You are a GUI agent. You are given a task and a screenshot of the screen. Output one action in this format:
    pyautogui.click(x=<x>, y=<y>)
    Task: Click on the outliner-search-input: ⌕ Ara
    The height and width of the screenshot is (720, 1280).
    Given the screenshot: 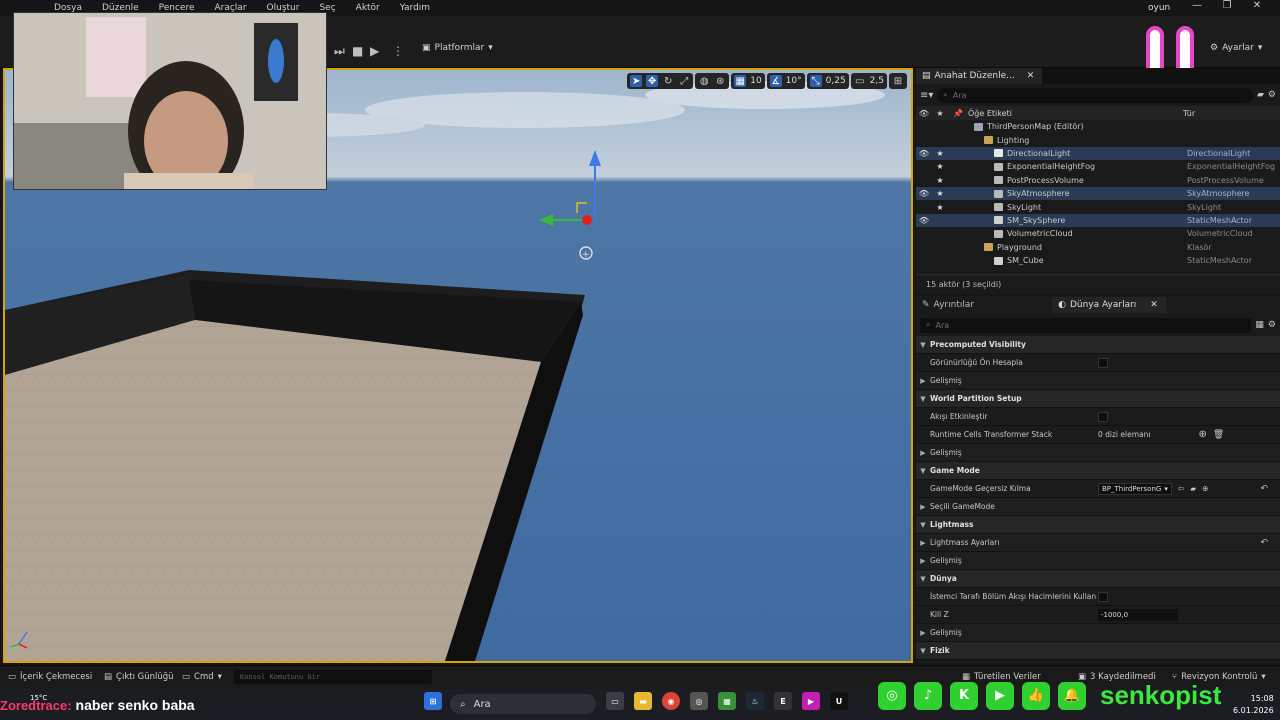 What is the action you would take?
    pyautogui.click(x=1095, y=95)
    